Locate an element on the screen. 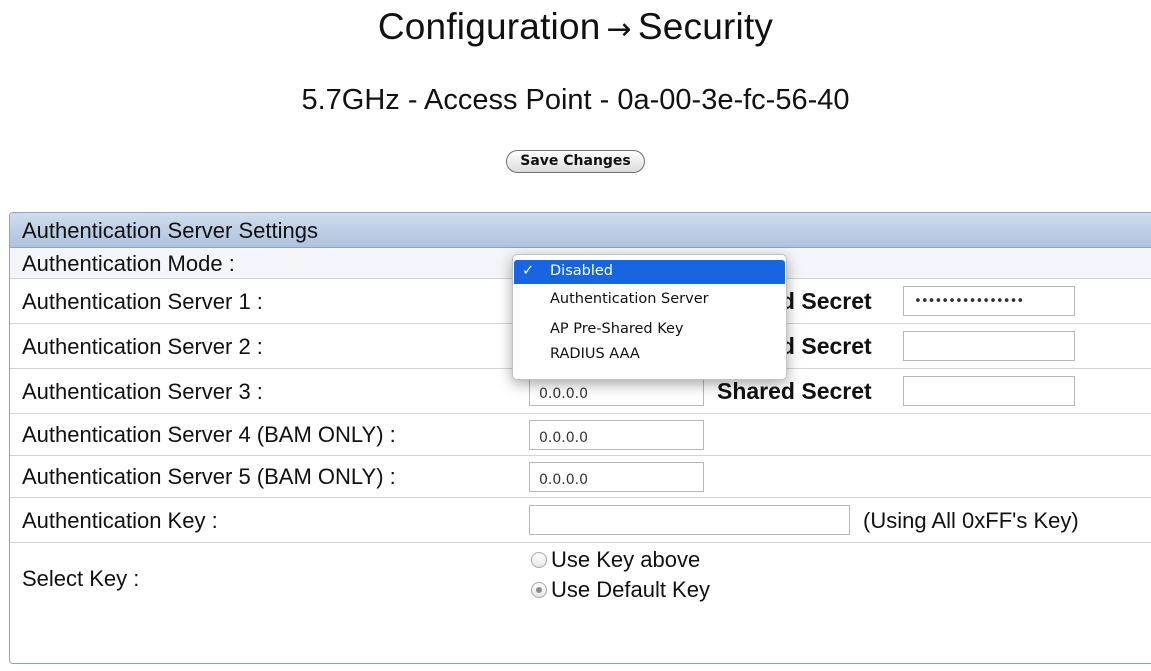 This screenshot has width=1151, height=671. save-area: Save Changes is located at coordinates (575, 161).